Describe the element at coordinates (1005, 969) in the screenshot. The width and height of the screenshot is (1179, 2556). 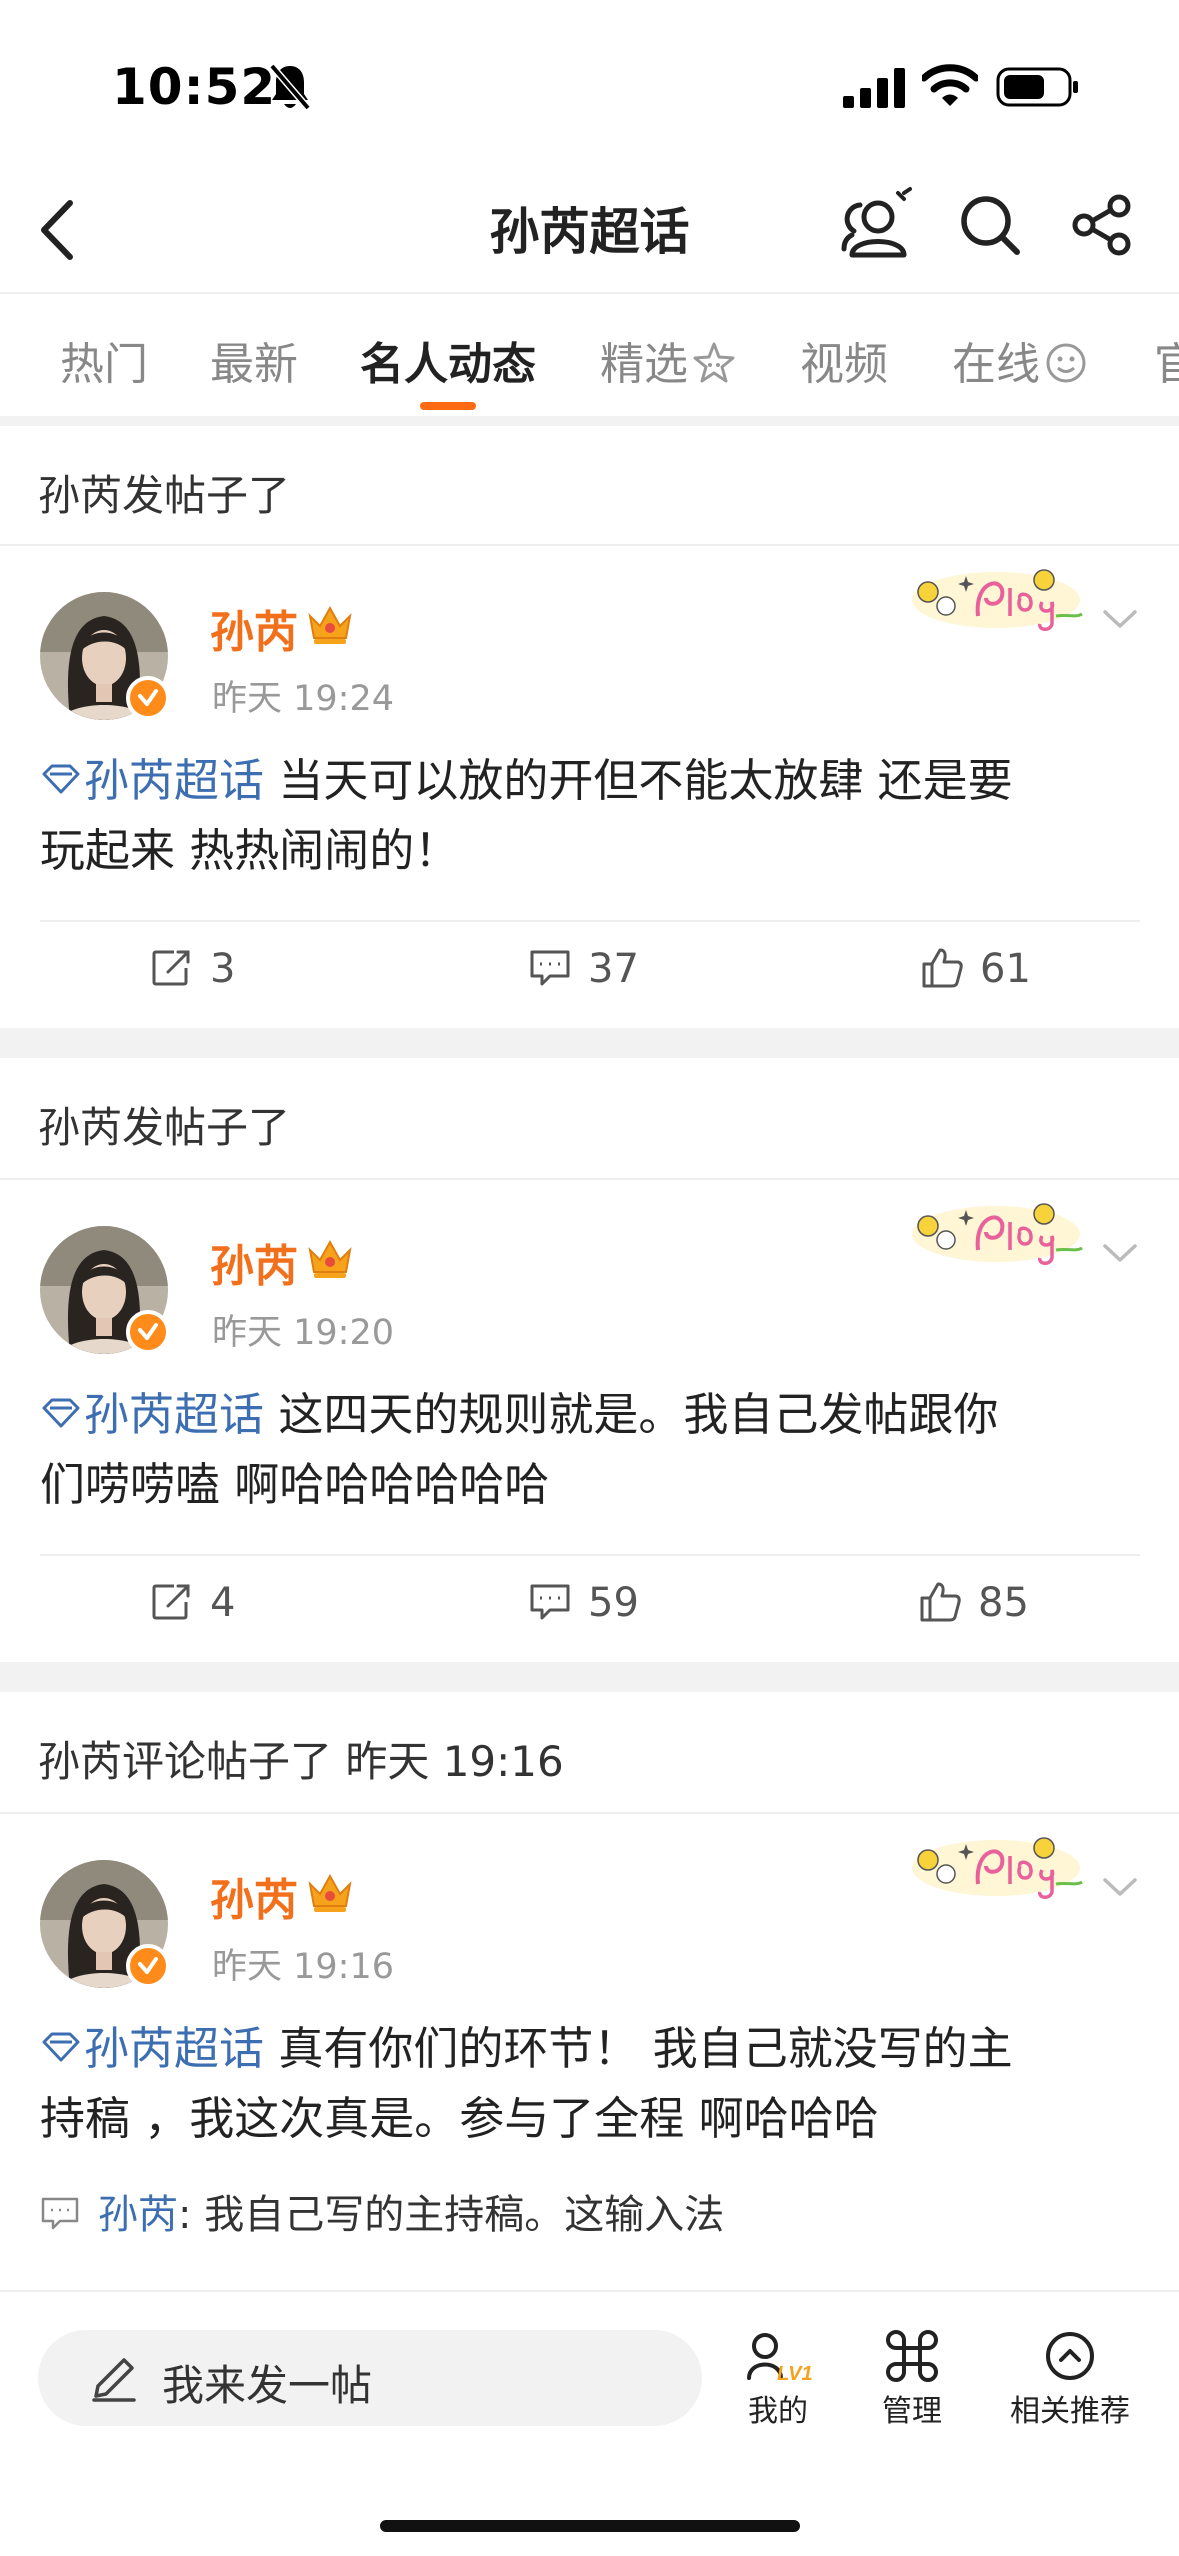
I see `like-count: 61` at that location.